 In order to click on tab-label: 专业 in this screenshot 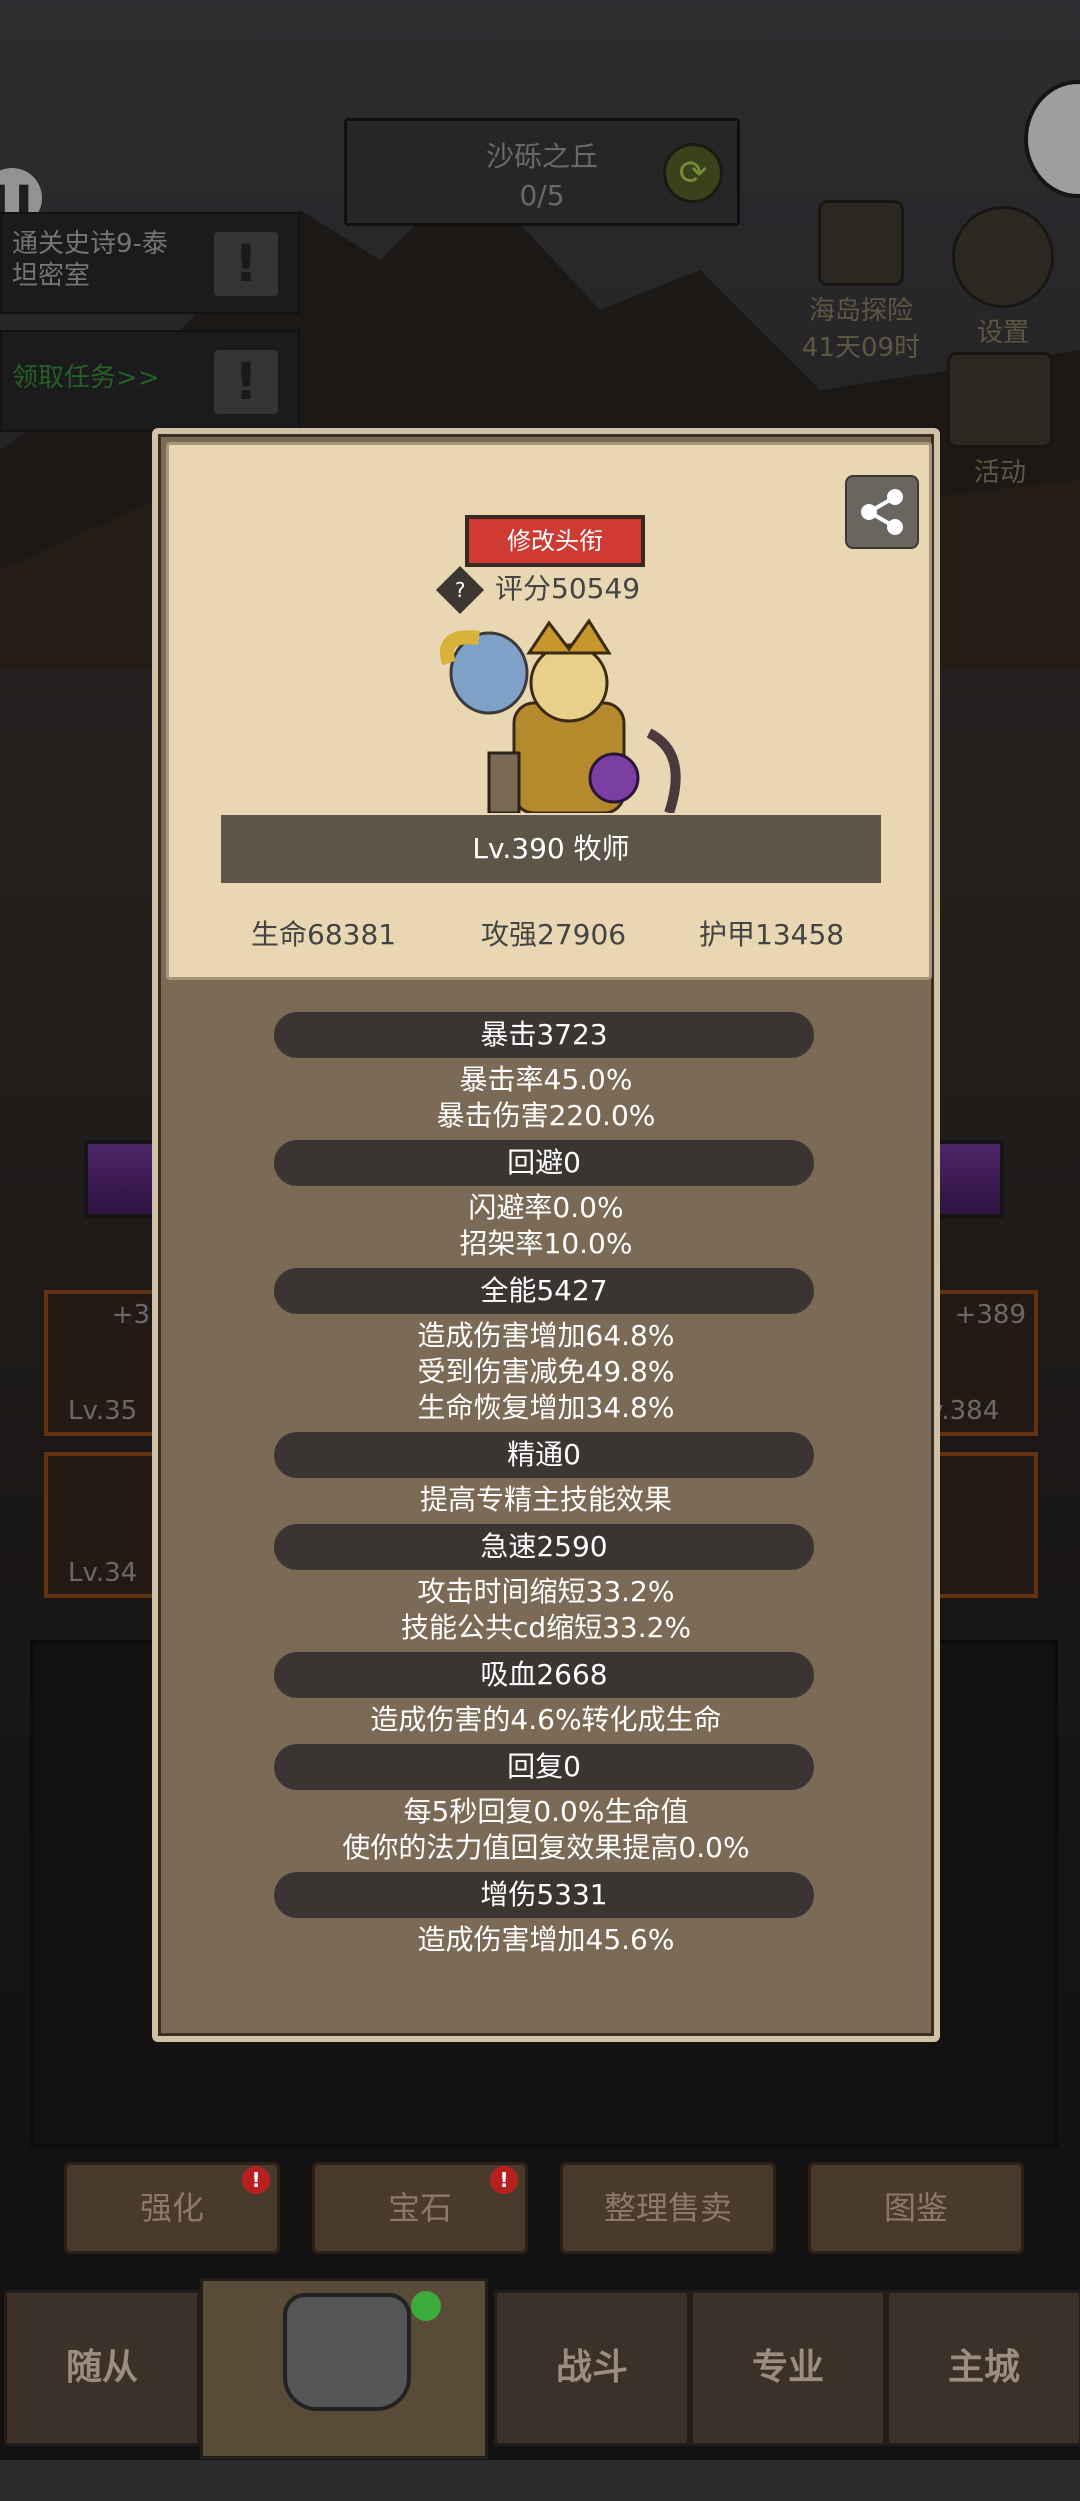, I will do `click(787, 2367)`.